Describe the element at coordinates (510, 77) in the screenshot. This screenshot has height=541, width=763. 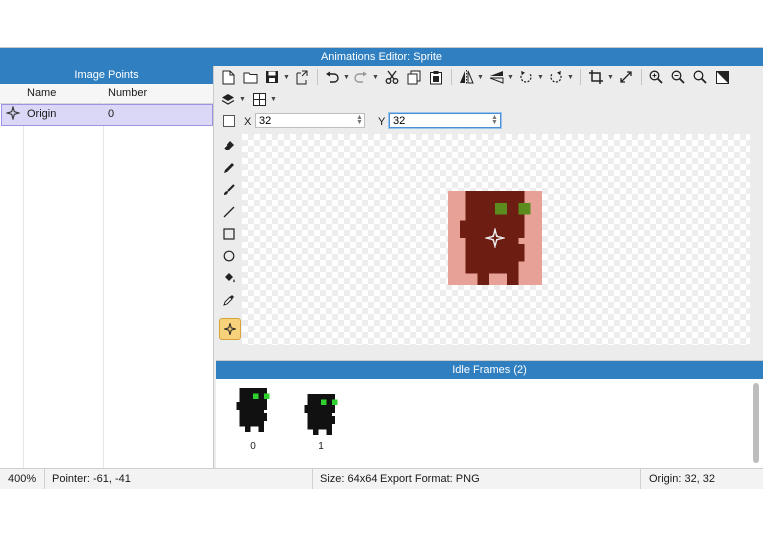
I see `flip-vertical-dropdown-caret: ▼` at that location.